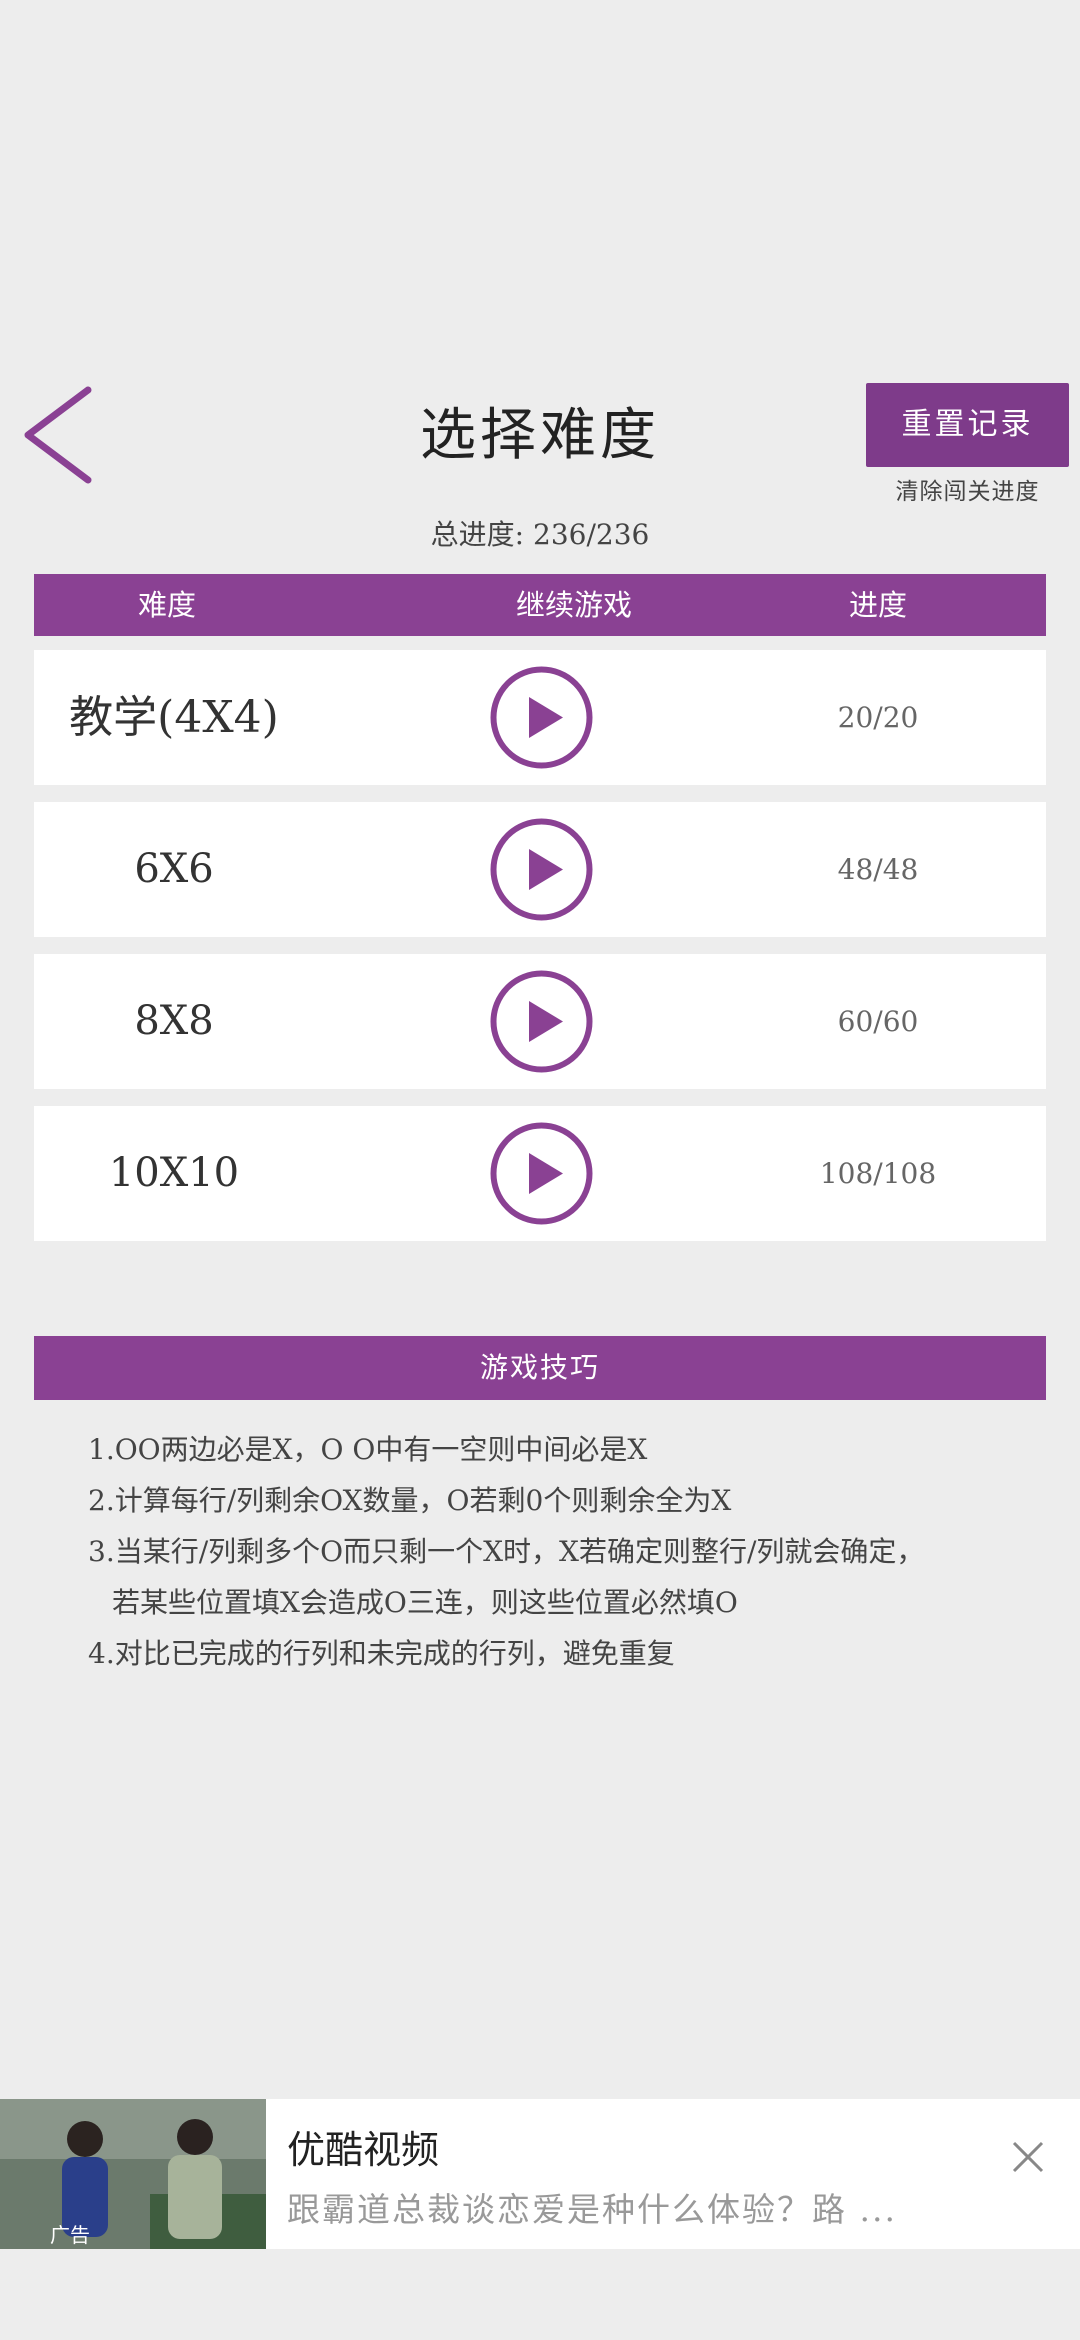 Image resolution: width=1080 pixels, height=2340 pixels. Describe the element at coordinates (540, 605) in the screenshot. I see `table-header: 难度 继续游戏 进度` at that location.